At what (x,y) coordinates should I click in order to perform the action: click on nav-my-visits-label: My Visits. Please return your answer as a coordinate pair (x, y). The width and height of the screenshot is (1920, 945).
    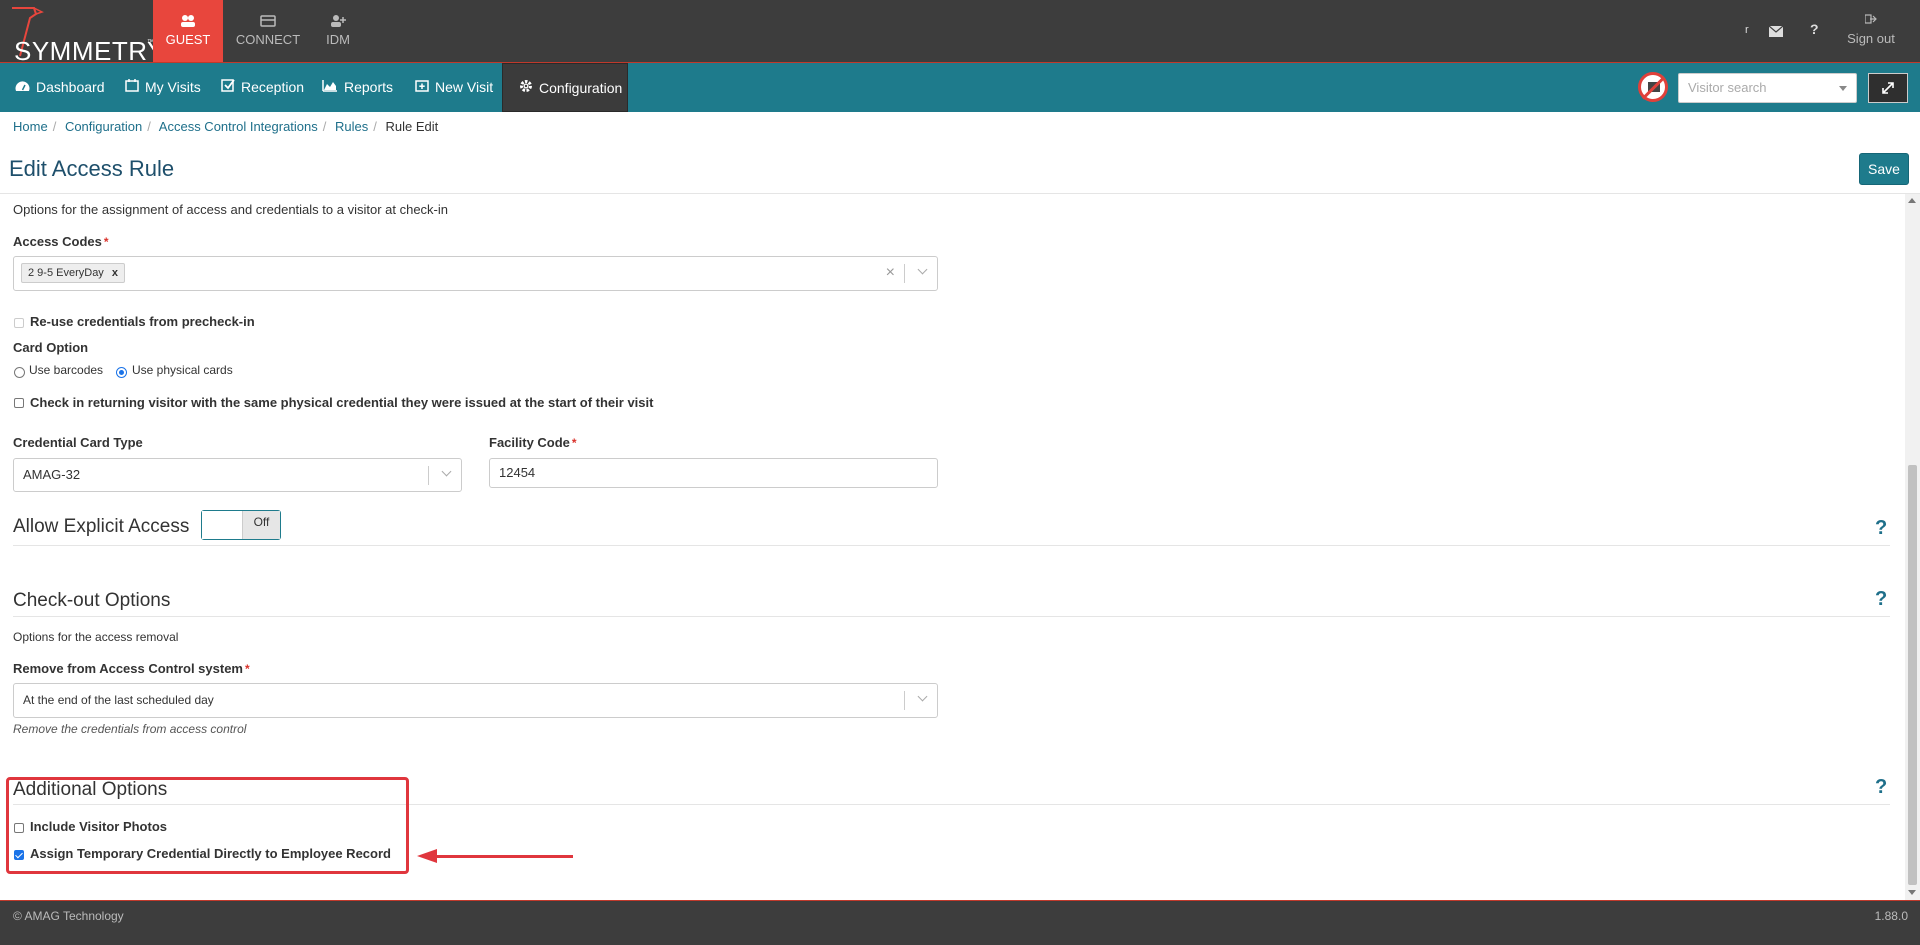
    Looking at the image, I should click on (173, 87).